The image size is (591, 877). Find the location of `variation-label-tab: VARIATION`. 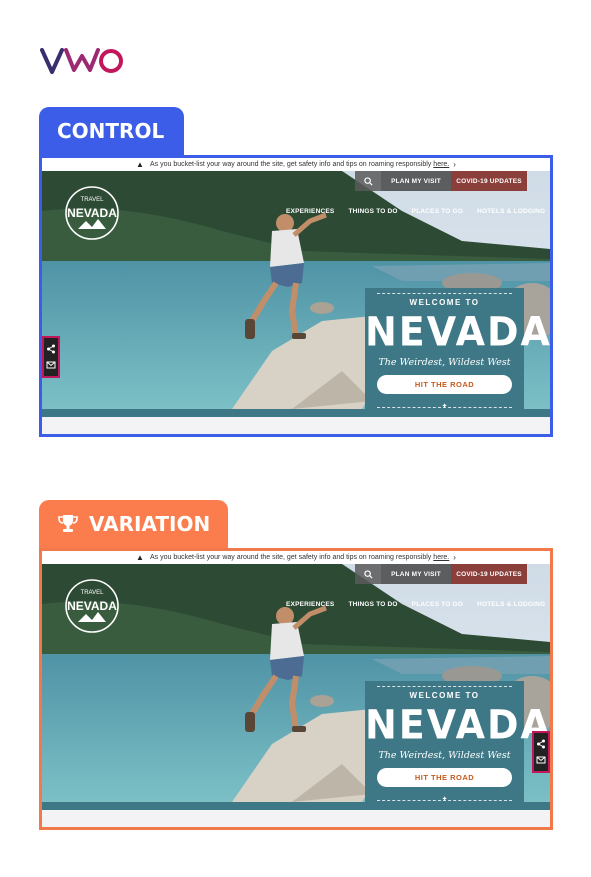

variation-label-tab: VARIATION is located at coordinates (133, 524).